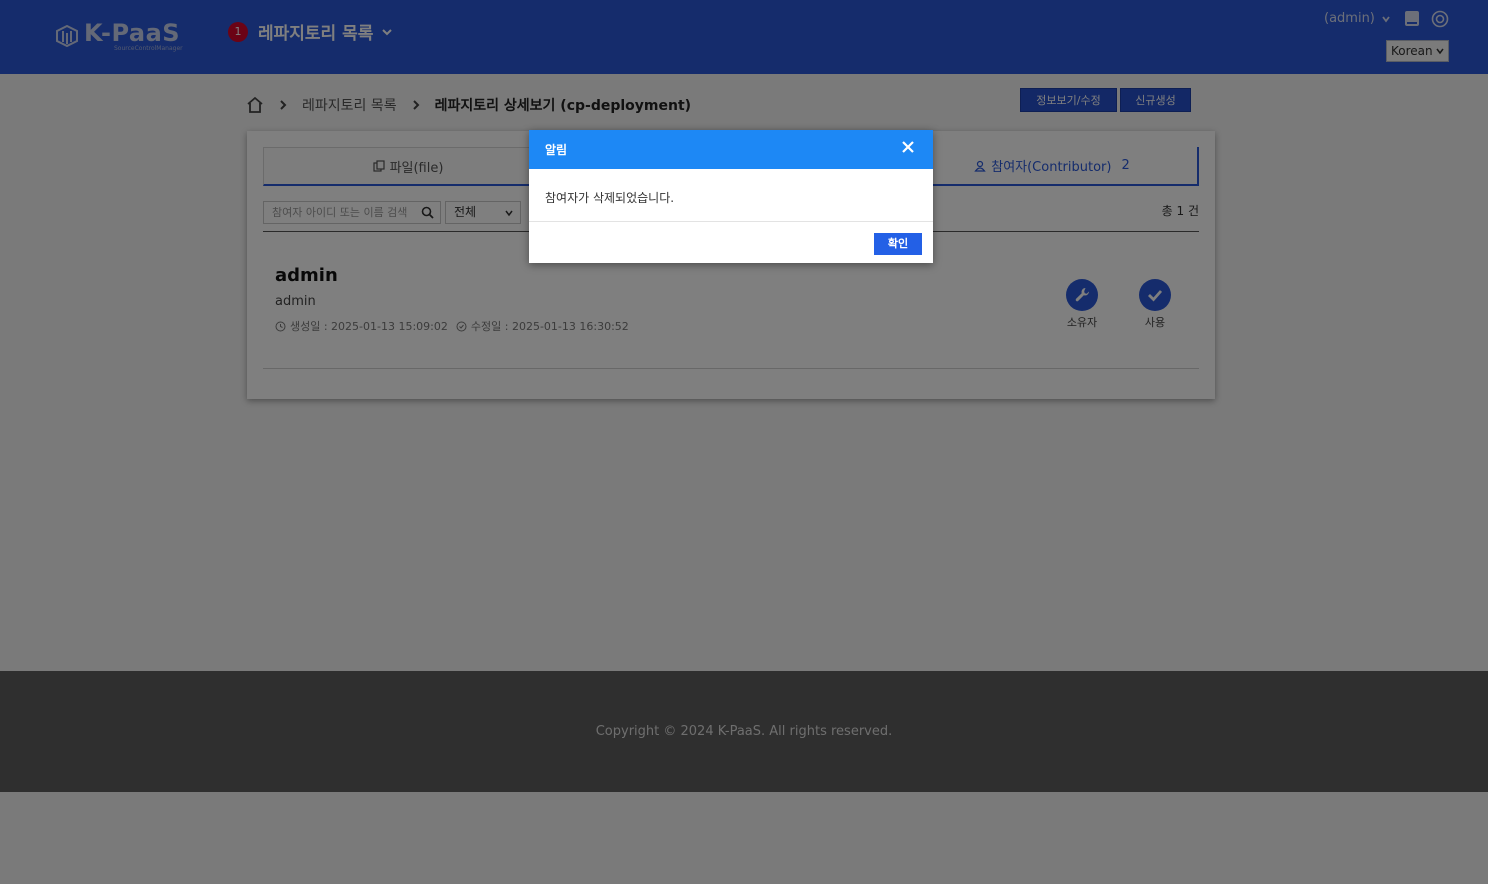  What do you see at coordinates (898, 244) in the screenshot?
I see `confirm-button: 확인` at bounding box center [898, 244].